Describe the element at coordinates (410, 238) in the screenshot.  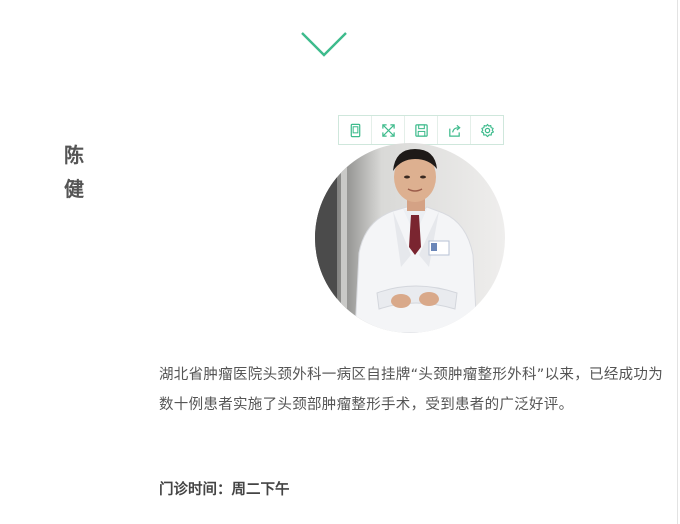
I see `doctor-photo` at that location.